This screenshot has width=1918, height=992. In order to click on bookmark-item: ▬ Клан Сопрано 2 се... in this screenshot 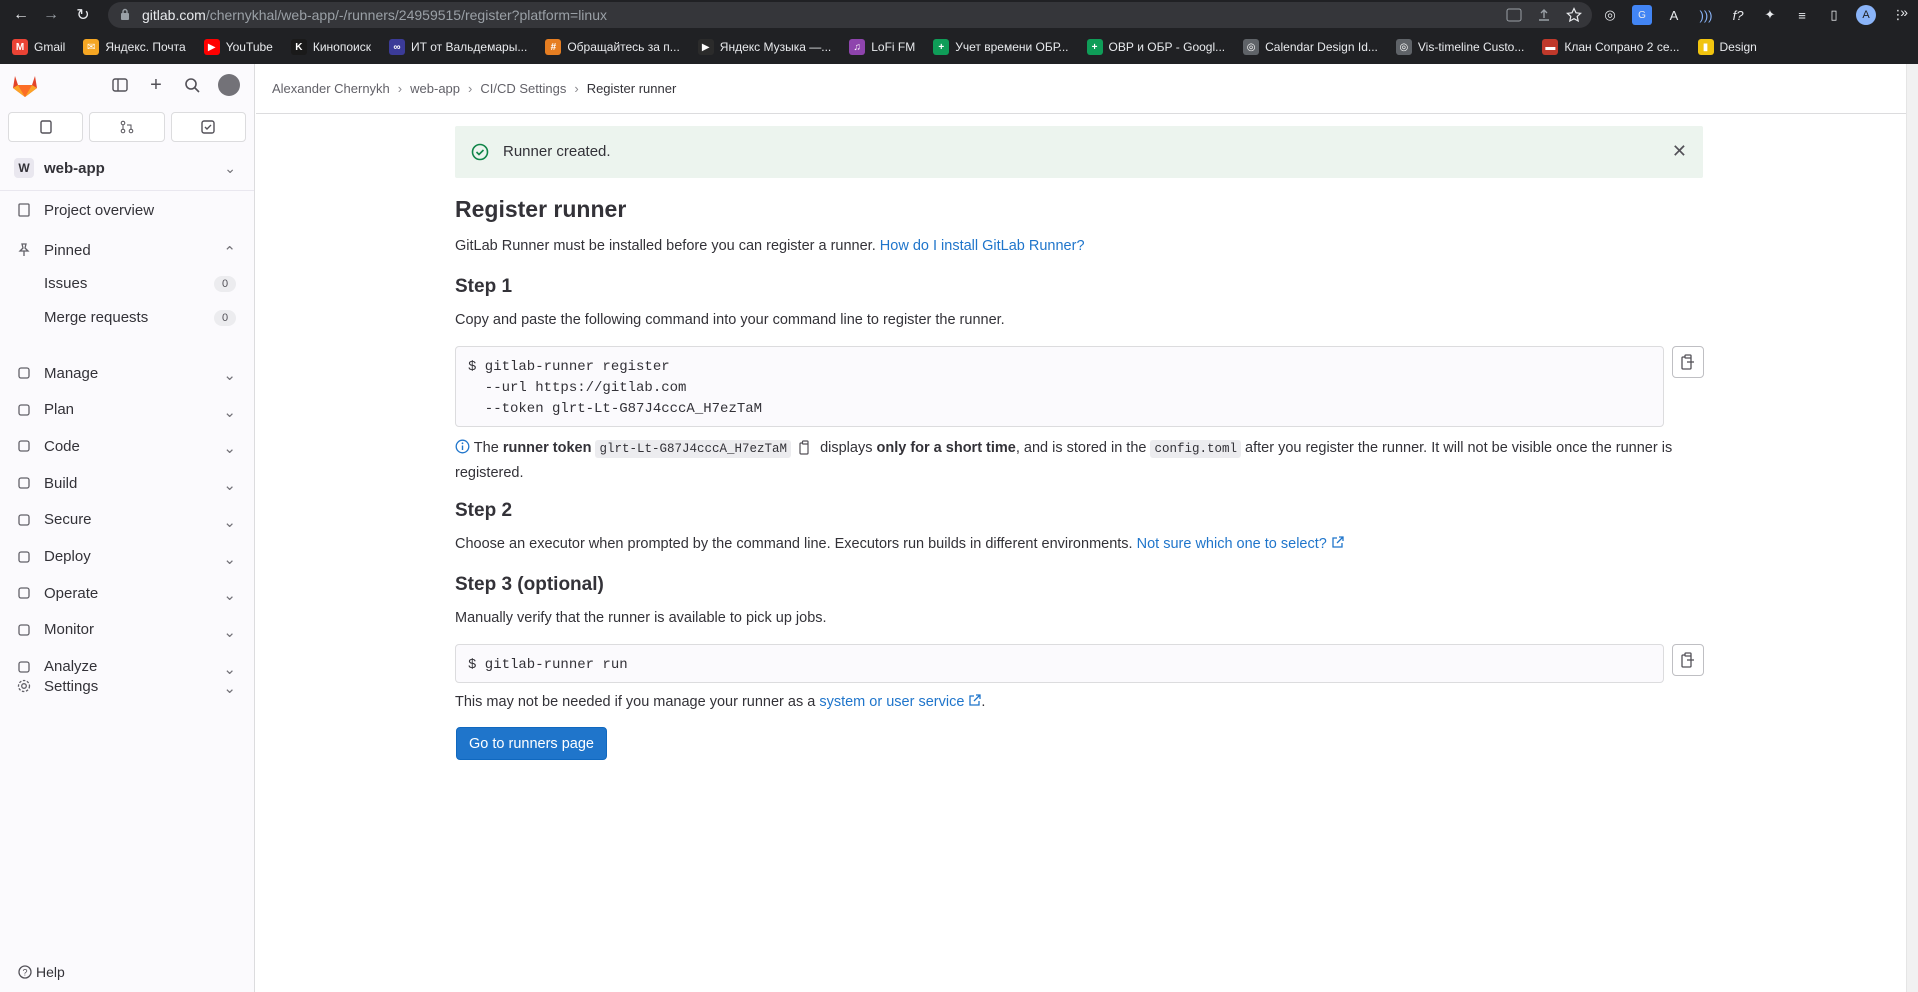, I will do `click(1611, 47)`.